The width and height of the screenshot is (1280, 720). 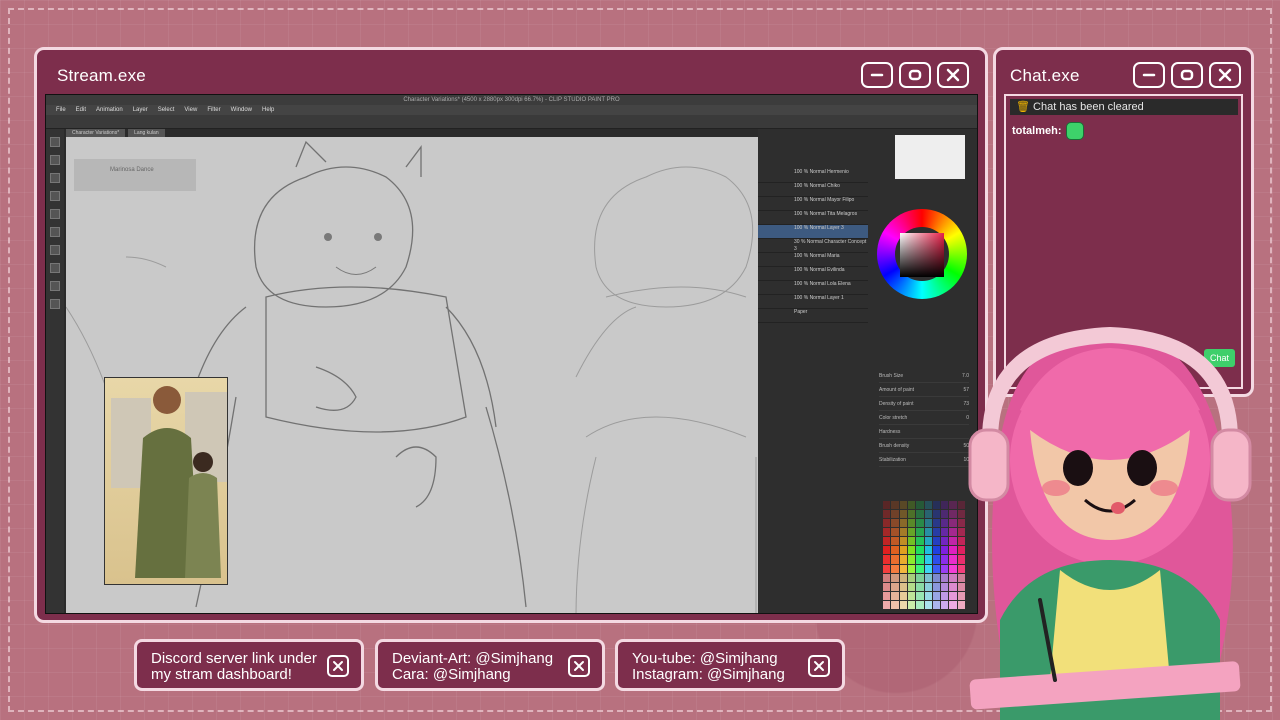 I want to click on layer-row: 100 % Normal Evilinda, so click(x=813, y=274).